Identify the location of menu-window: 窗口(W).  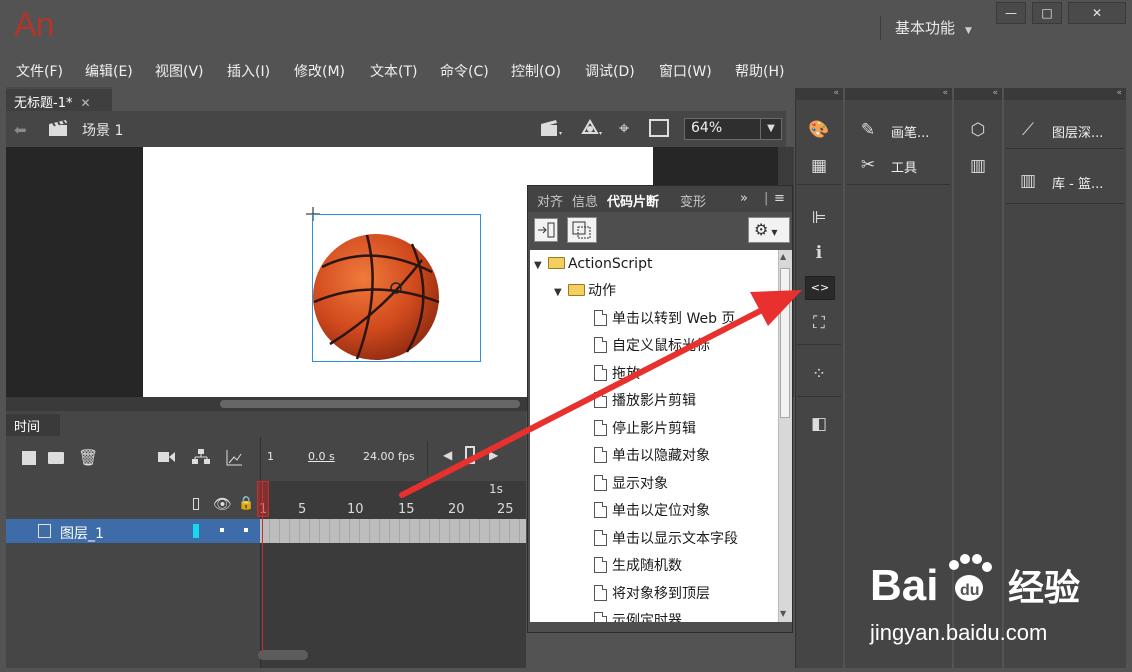
(685, 71).